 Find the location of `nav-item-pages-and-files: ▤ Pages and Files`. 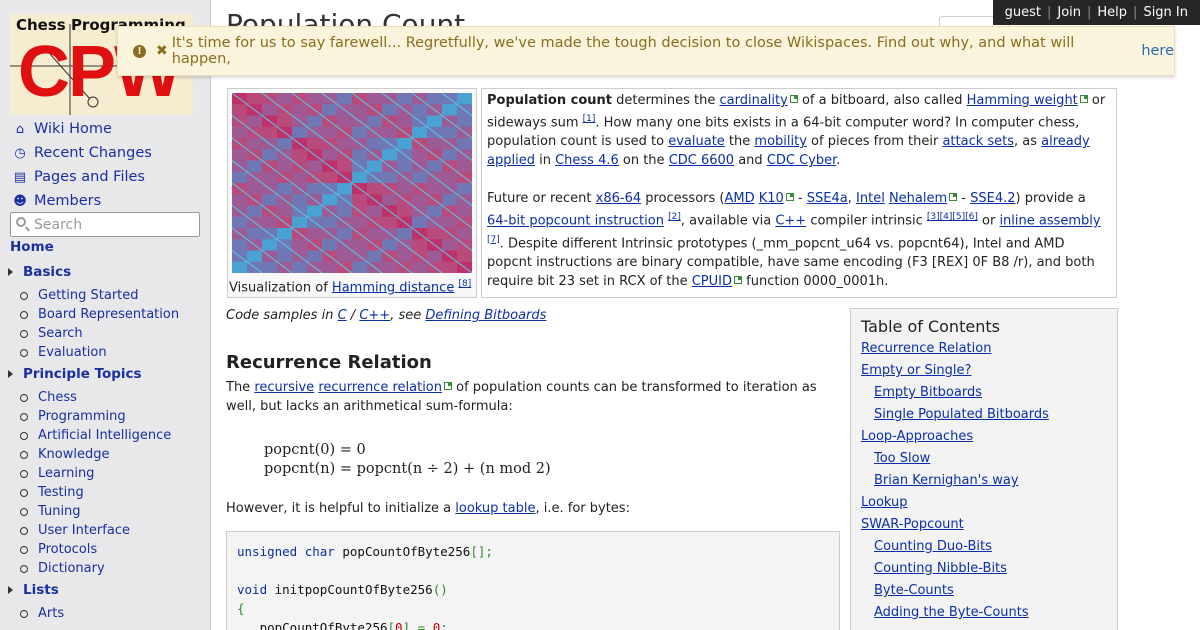

nav-item-pages-and-files: ▤ Pages and Files is located at coordinates (82, 177).